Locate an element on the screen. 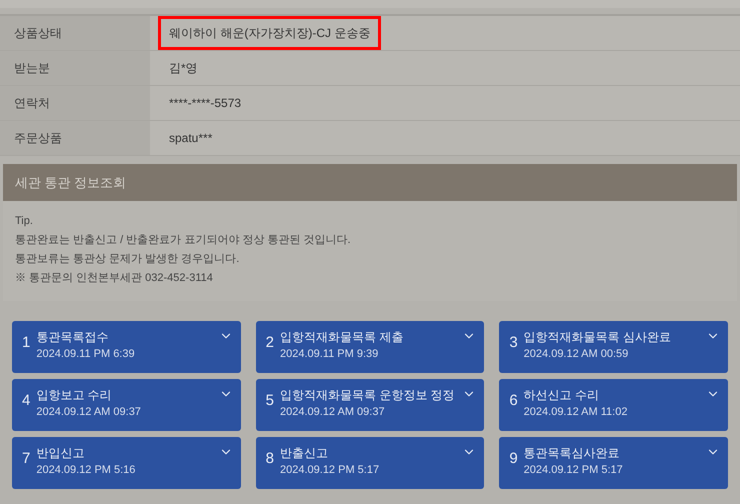 This screenshot has width=740, height=504. step-number: 7 is located at coordinates (26, 459).